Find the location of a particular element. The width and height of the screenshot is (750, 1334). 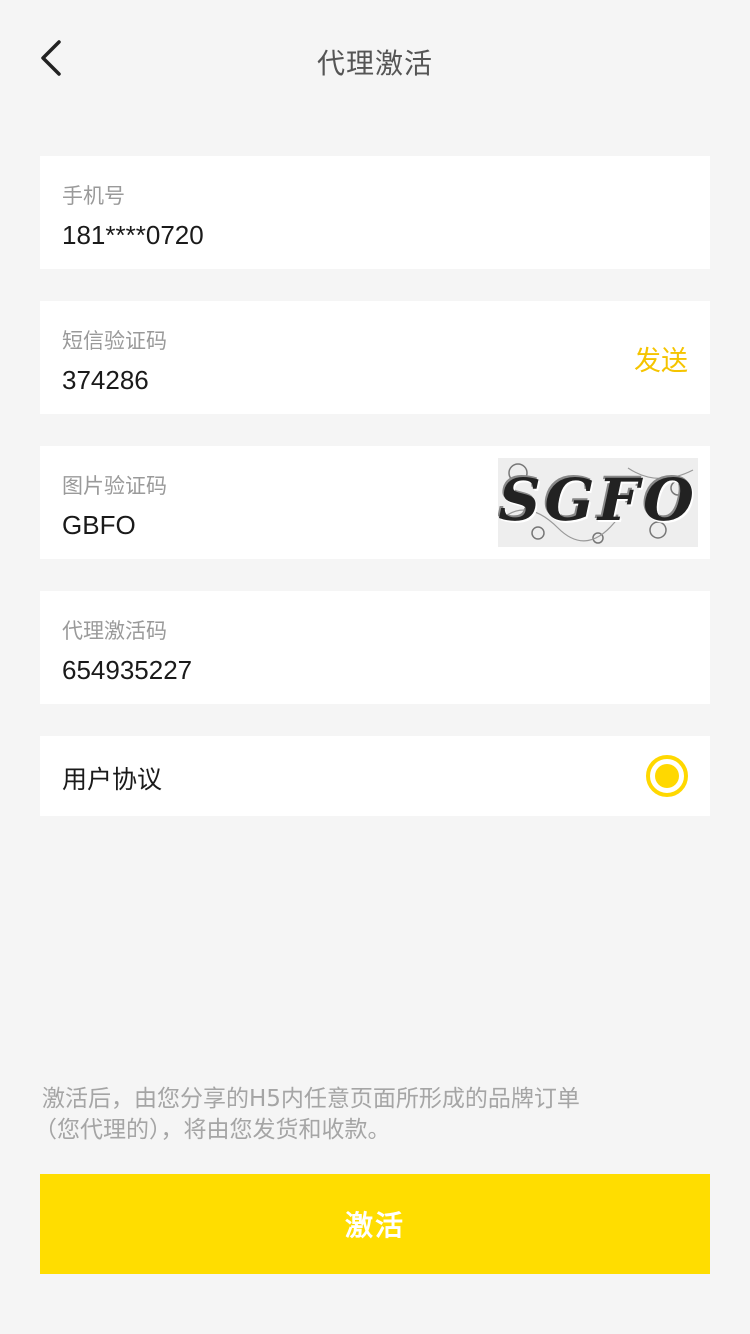

captcha-input is located at coordinates (252, 525).